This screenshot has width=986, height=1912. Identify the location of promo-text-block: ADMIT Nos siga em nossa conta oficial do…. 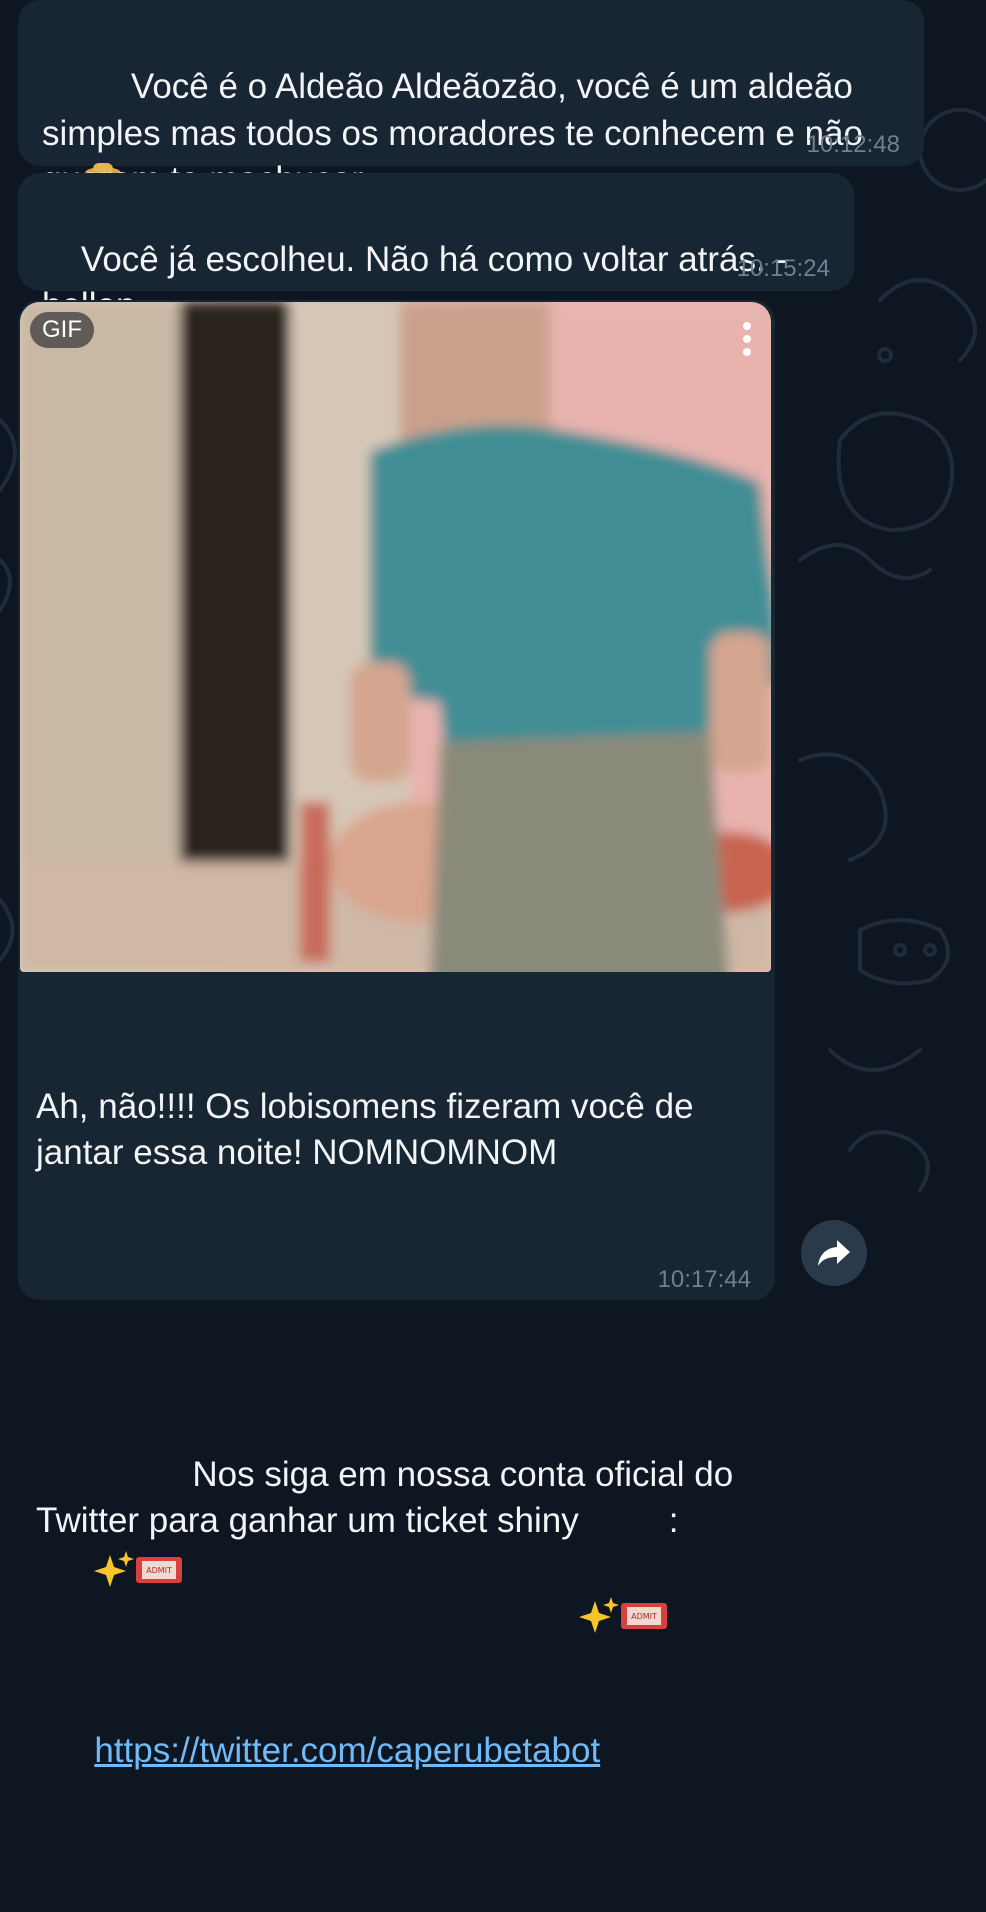
(397, 1519).